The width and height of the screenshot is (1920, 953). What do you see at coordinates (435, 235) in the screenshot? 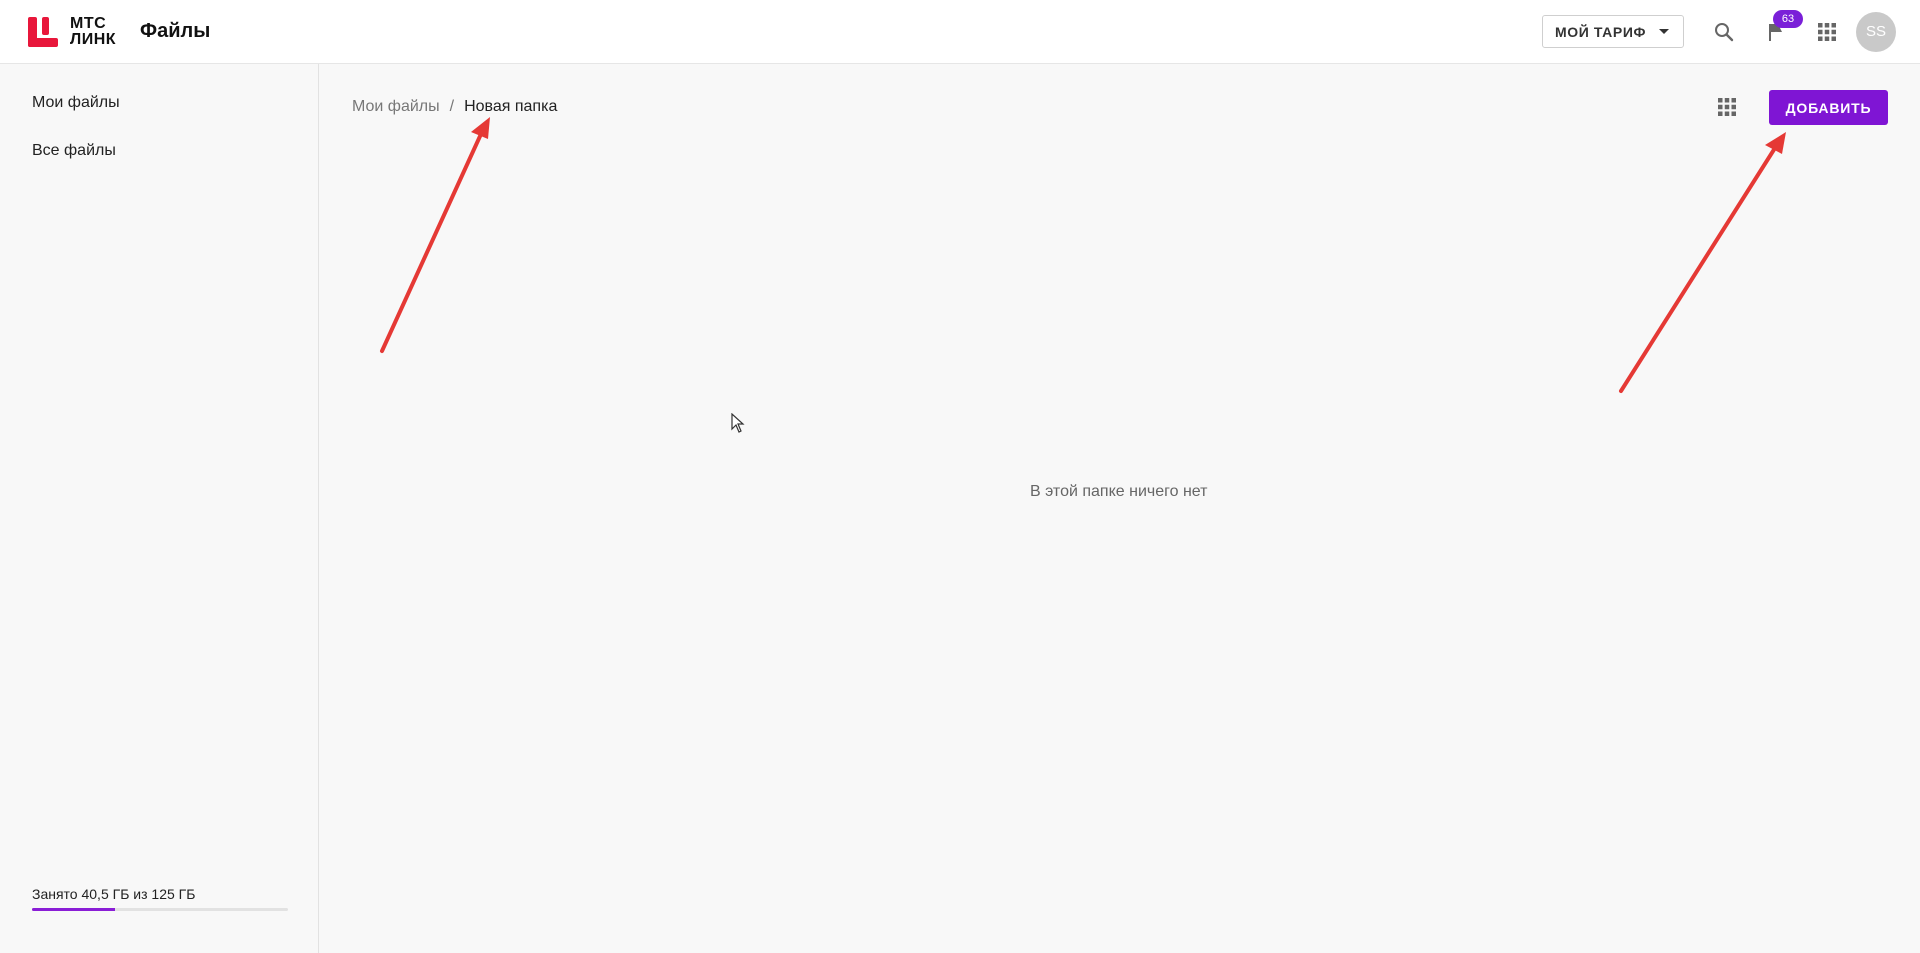
I see `arrow-to-breadcrumb` at bounding box center [435, 235].